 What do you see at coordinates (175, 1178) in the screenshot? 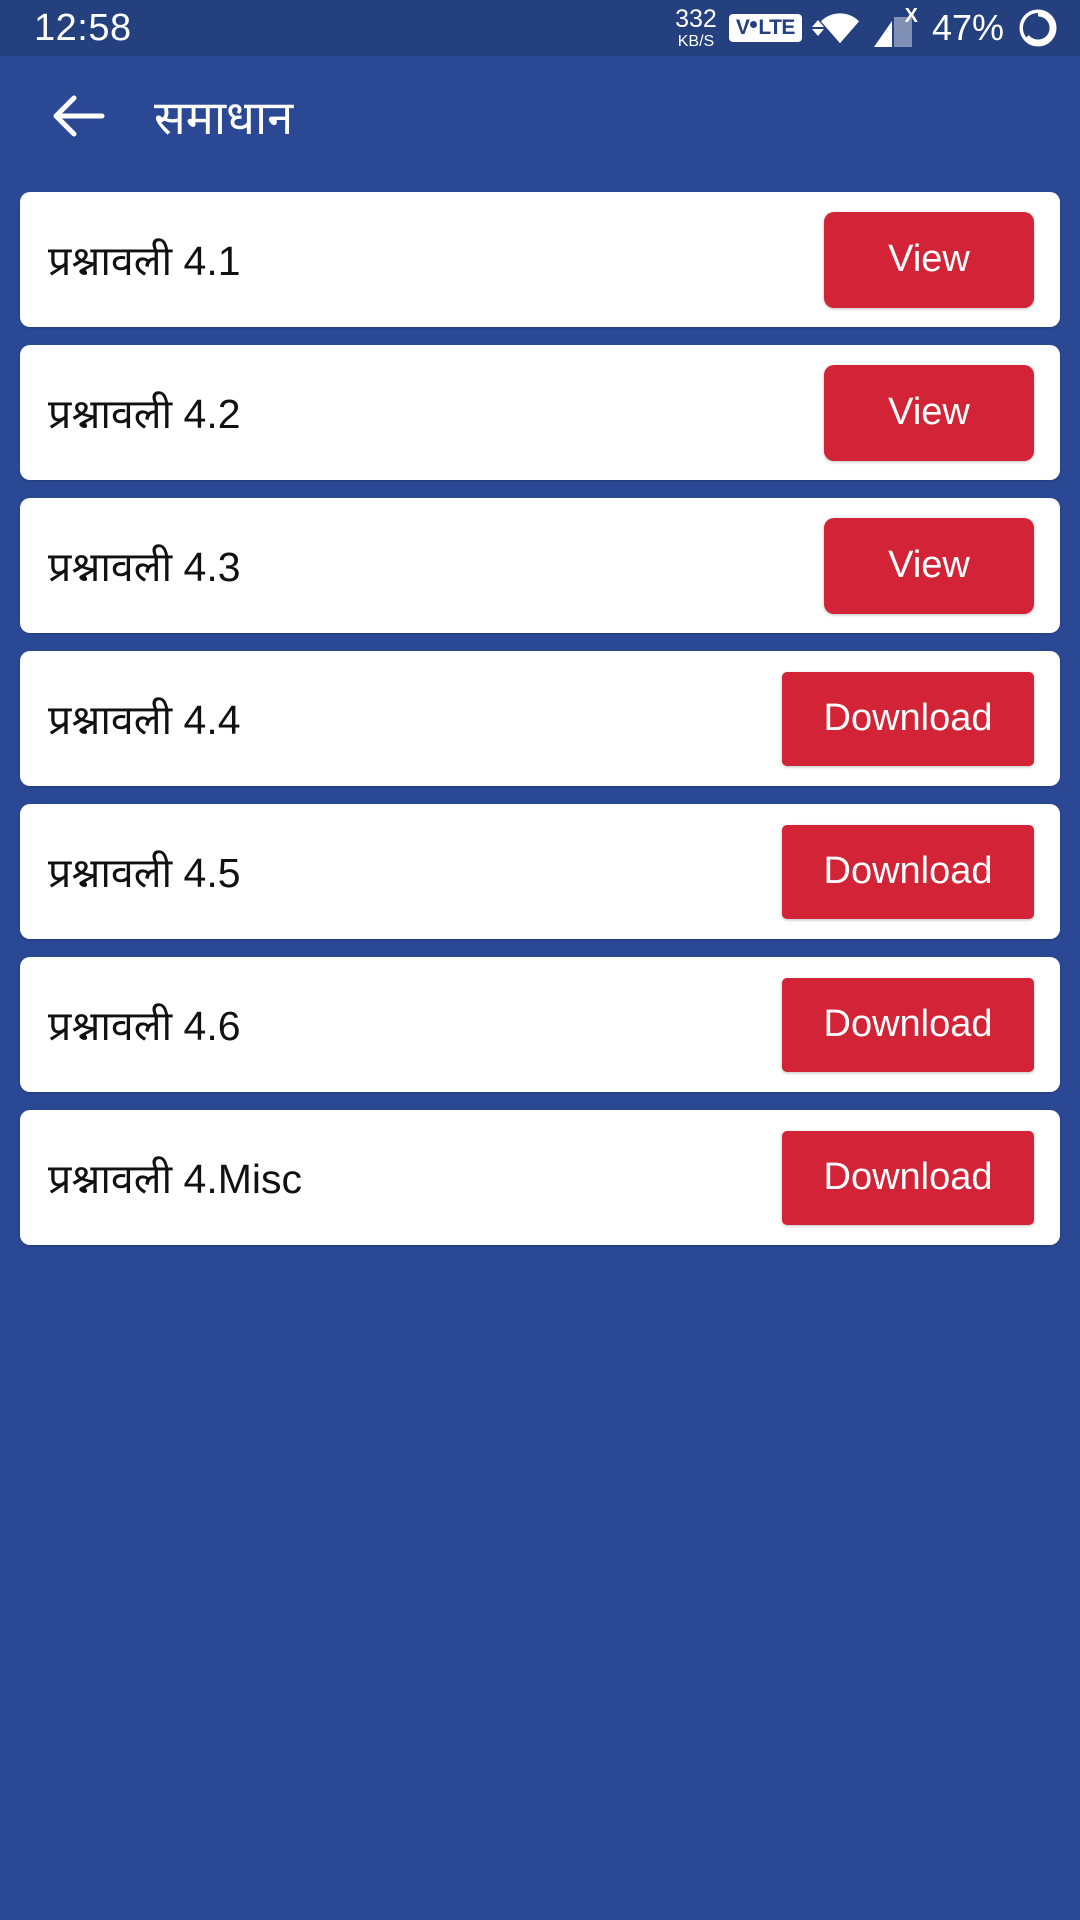
I see `list-item-label: प्रश्नावली 4.Misc` at bounding box center [175, 1178].